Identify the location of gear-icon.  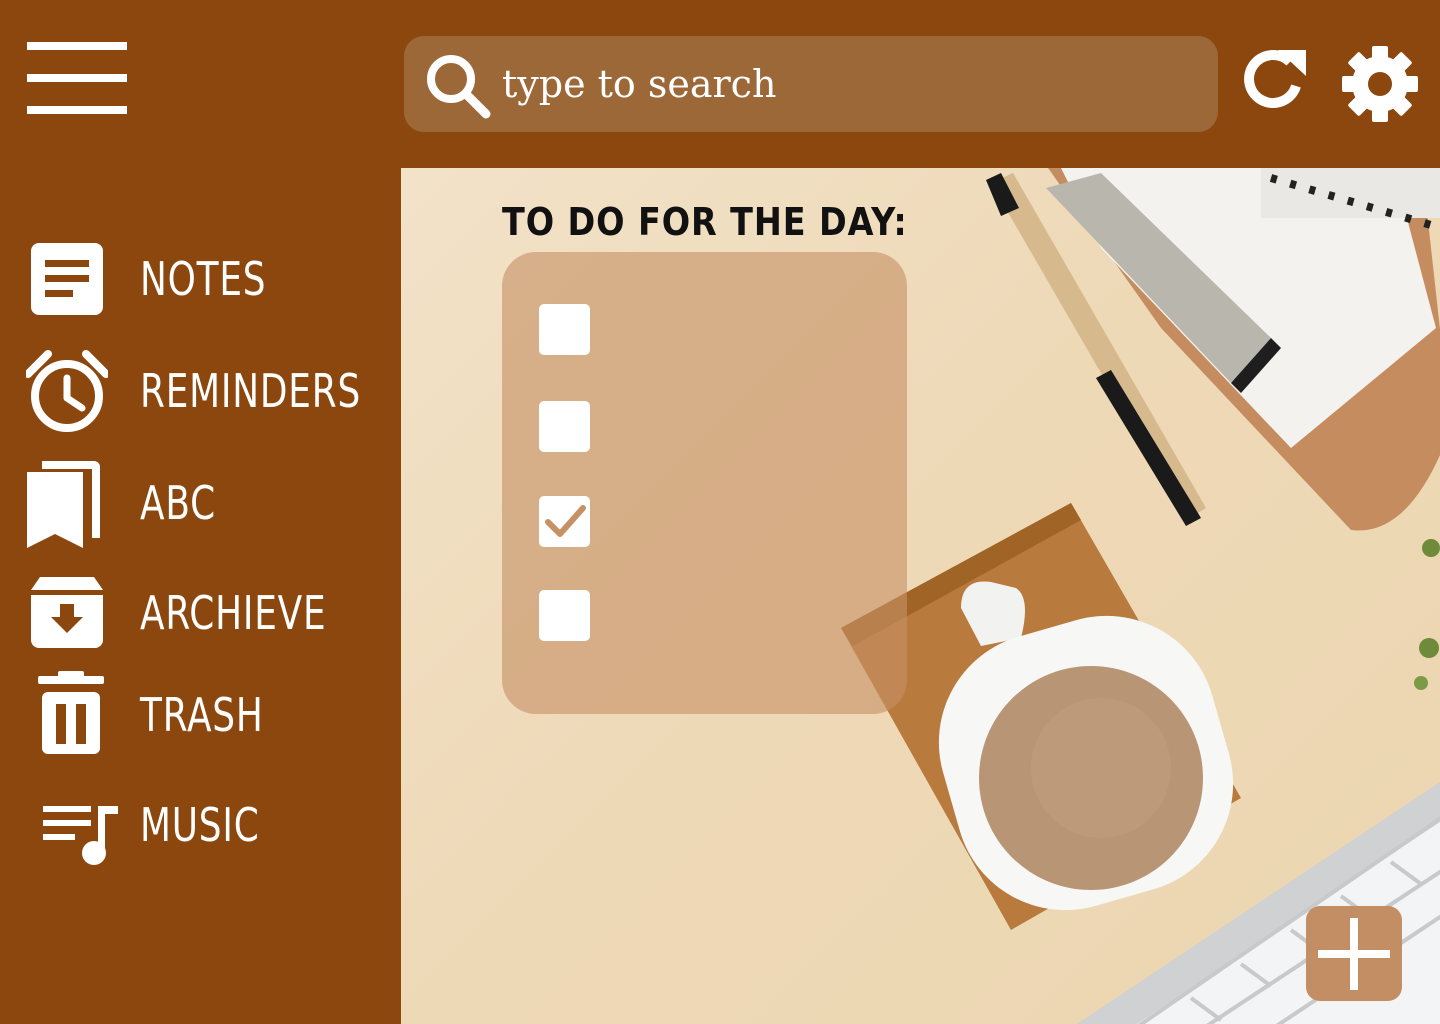
(1380, 84).